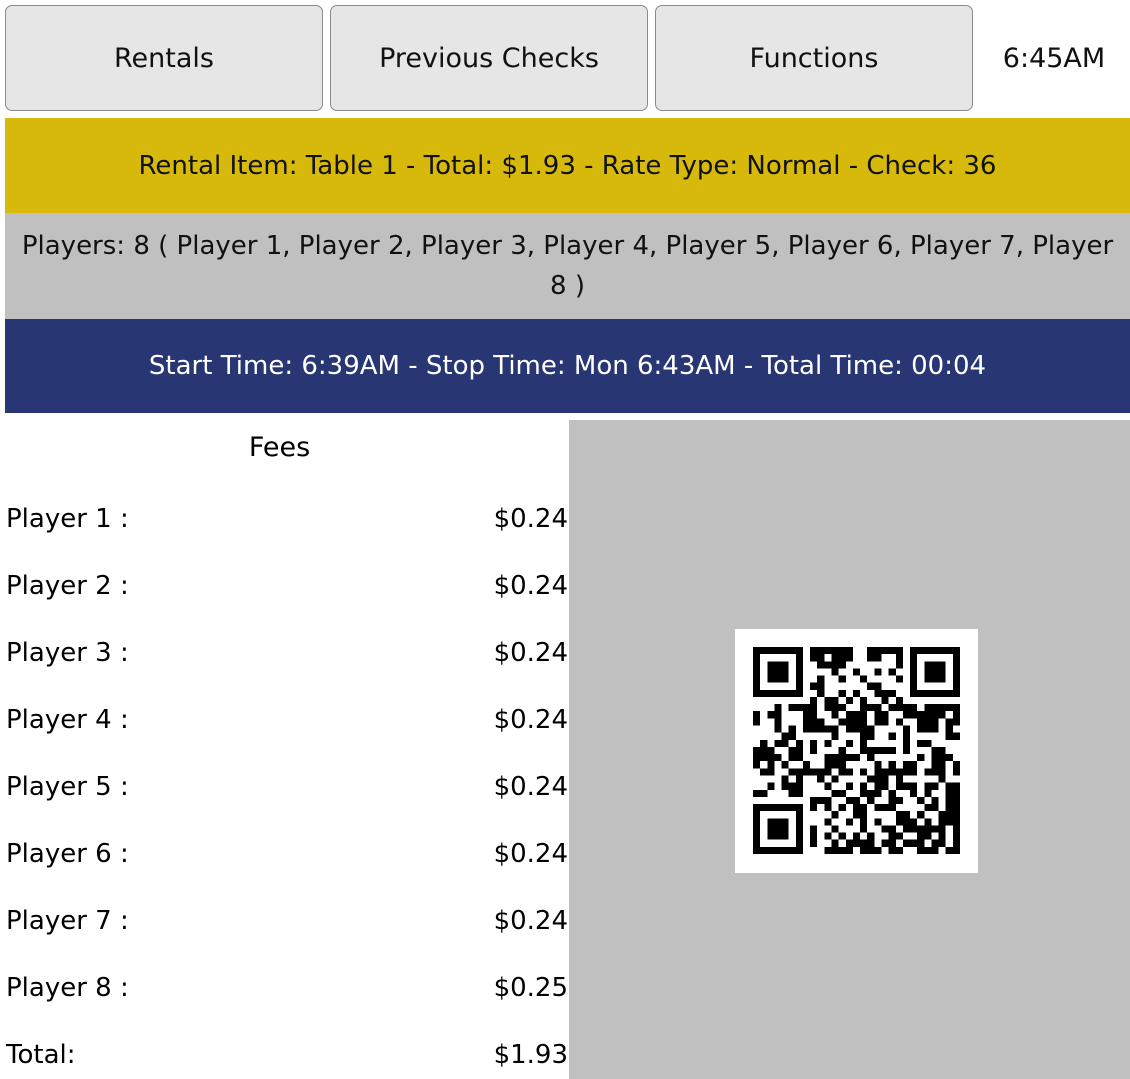 The height and width of the screenshot is (1079, 1130). Describe the element at coordinates (284, 727) in the screenshot. I see `fee-row: Player 4 : $0.24` at that location.